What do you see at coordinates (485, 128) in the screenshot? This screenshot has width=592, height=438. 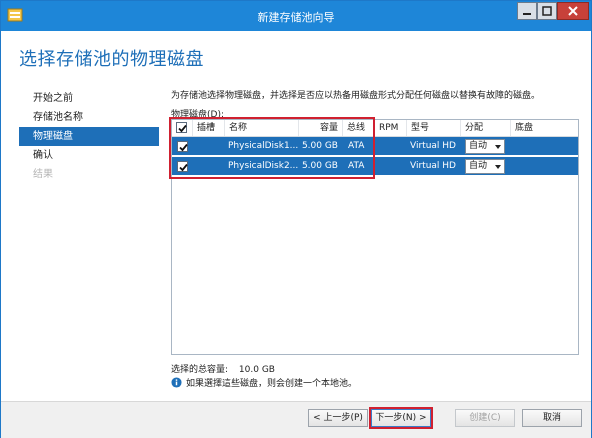 I see `column-header-allocation: 分配` at bounding box center [485, 128].